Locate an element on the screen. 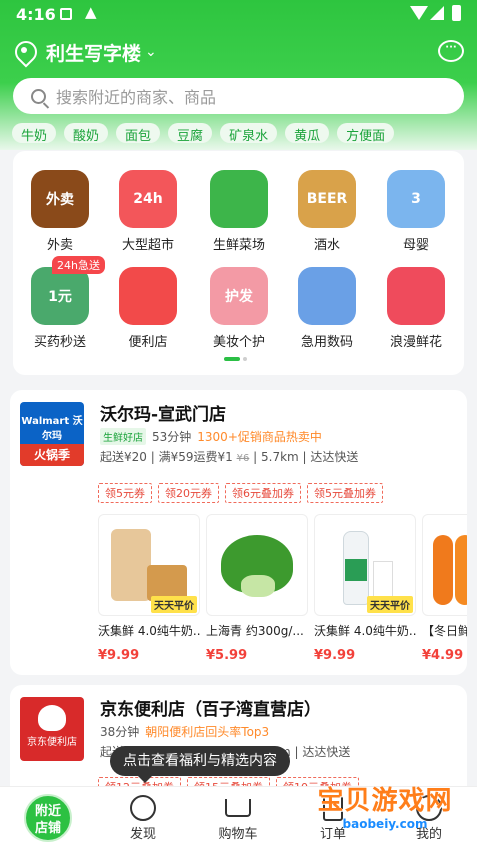 The height and width of the screenshot is (849, 477). product-price: ¥4.99 is located at coordinates (443, 655).